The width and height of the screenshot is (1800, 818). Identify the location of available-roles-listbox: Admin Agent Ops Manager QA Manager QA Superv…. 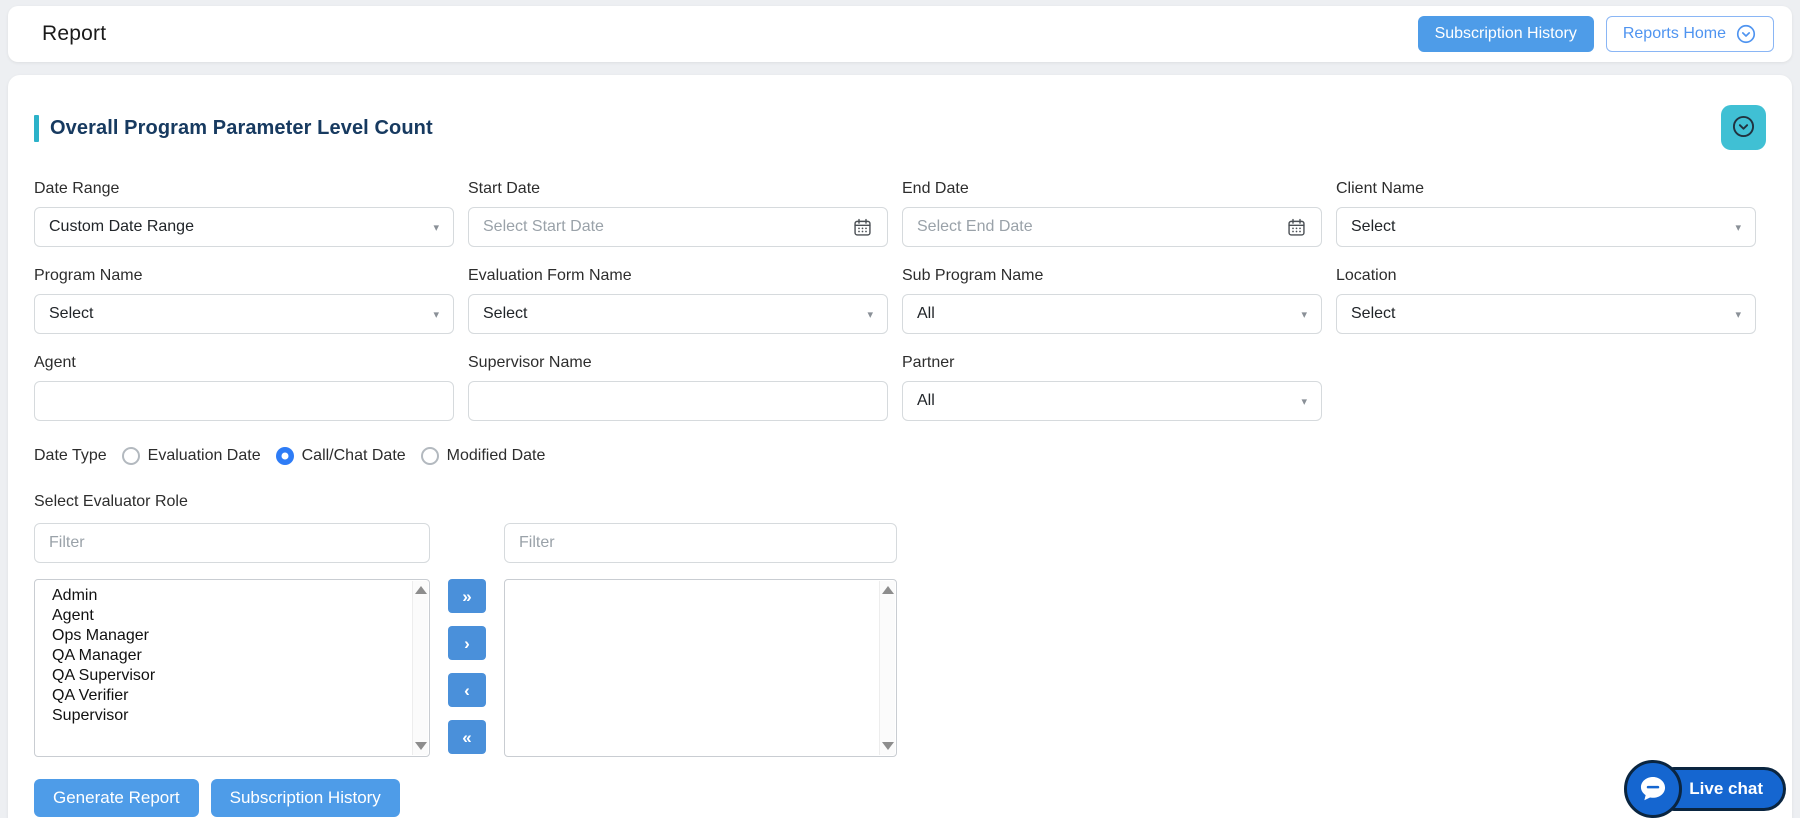
(232, 668).